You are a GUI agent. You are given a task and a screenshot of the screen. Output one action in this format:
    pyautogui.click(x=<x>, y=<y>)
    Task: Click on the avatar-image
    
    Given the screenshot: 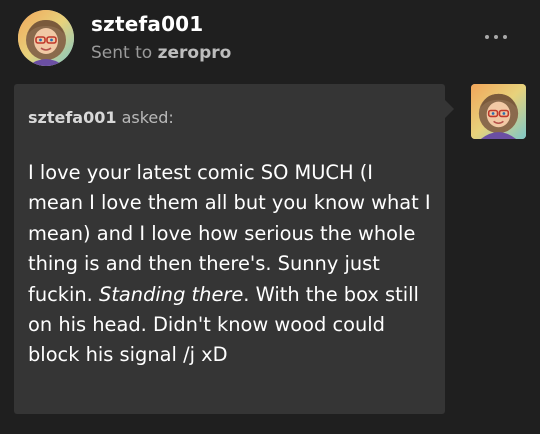 What is the action you would take?
    pyautogui.click(x=46, y=38)
    